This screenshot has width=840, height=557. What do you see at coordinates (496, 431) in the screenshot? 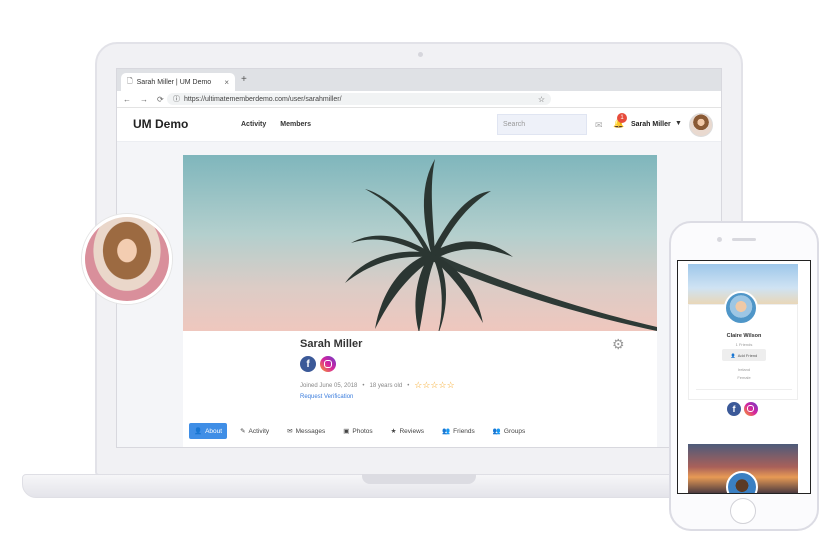
I see `groups-icon: 👥` at bounding box center [496, 431].